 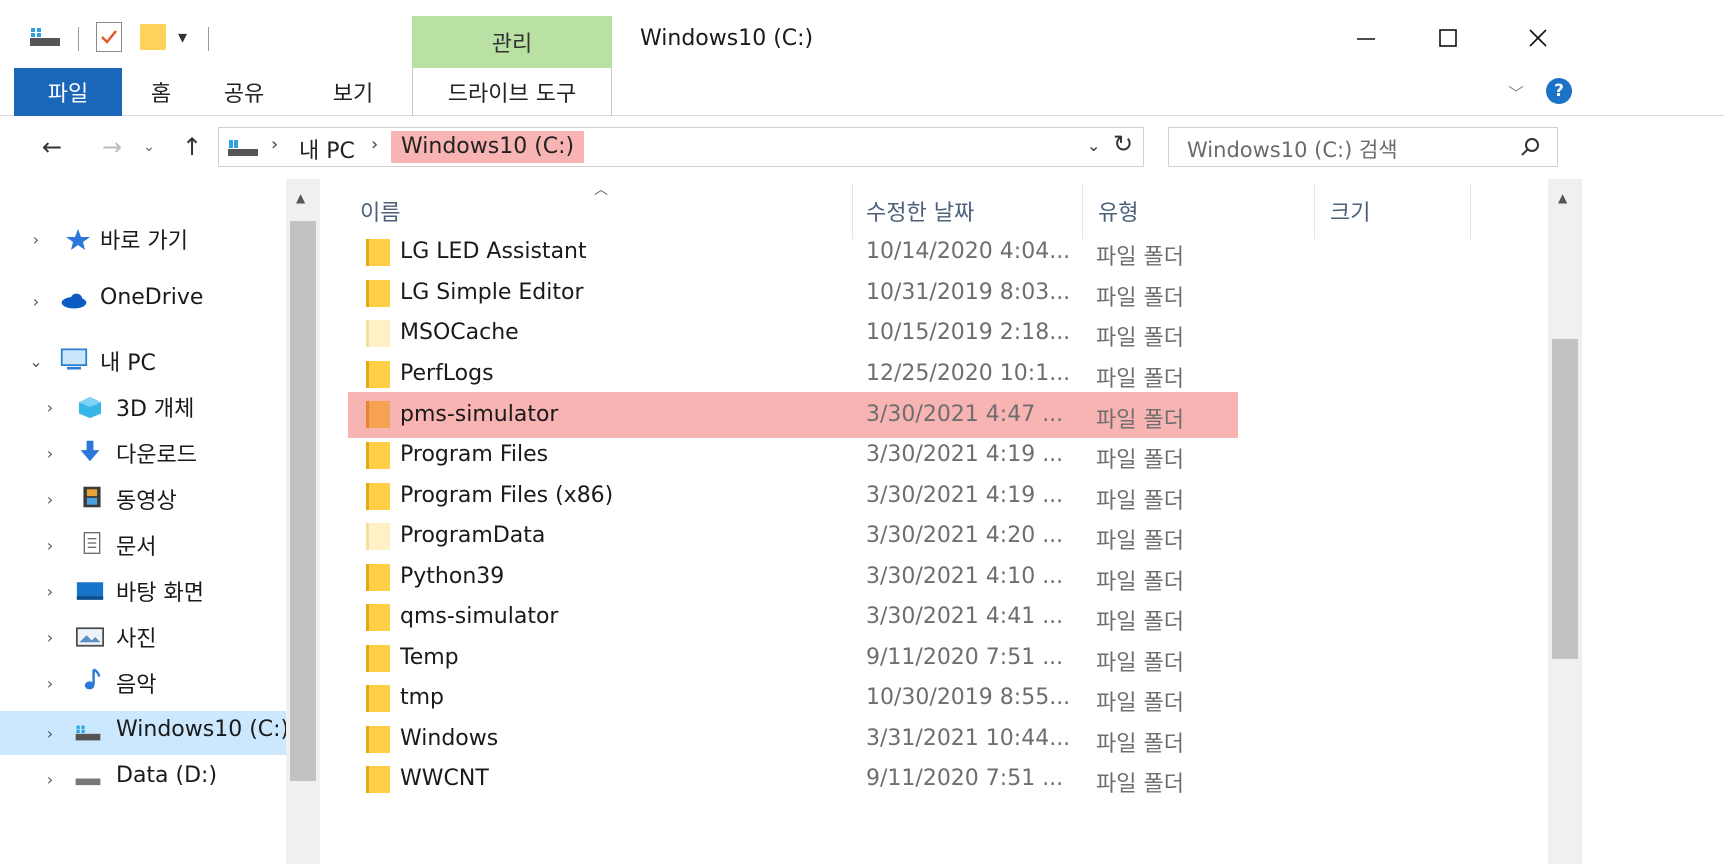 I want to click on file-name: PerfLogs, so click(x=447, y=373).